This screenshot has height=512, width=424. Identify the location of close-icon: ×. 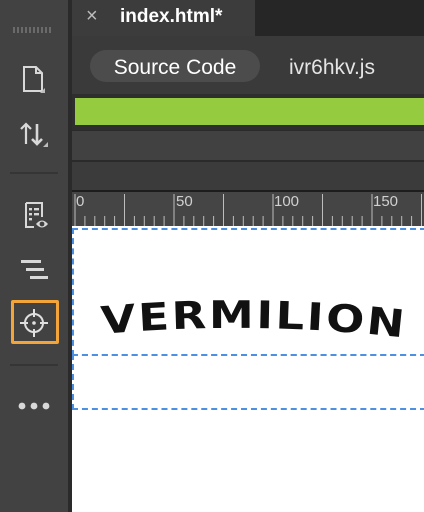
(92, 16).